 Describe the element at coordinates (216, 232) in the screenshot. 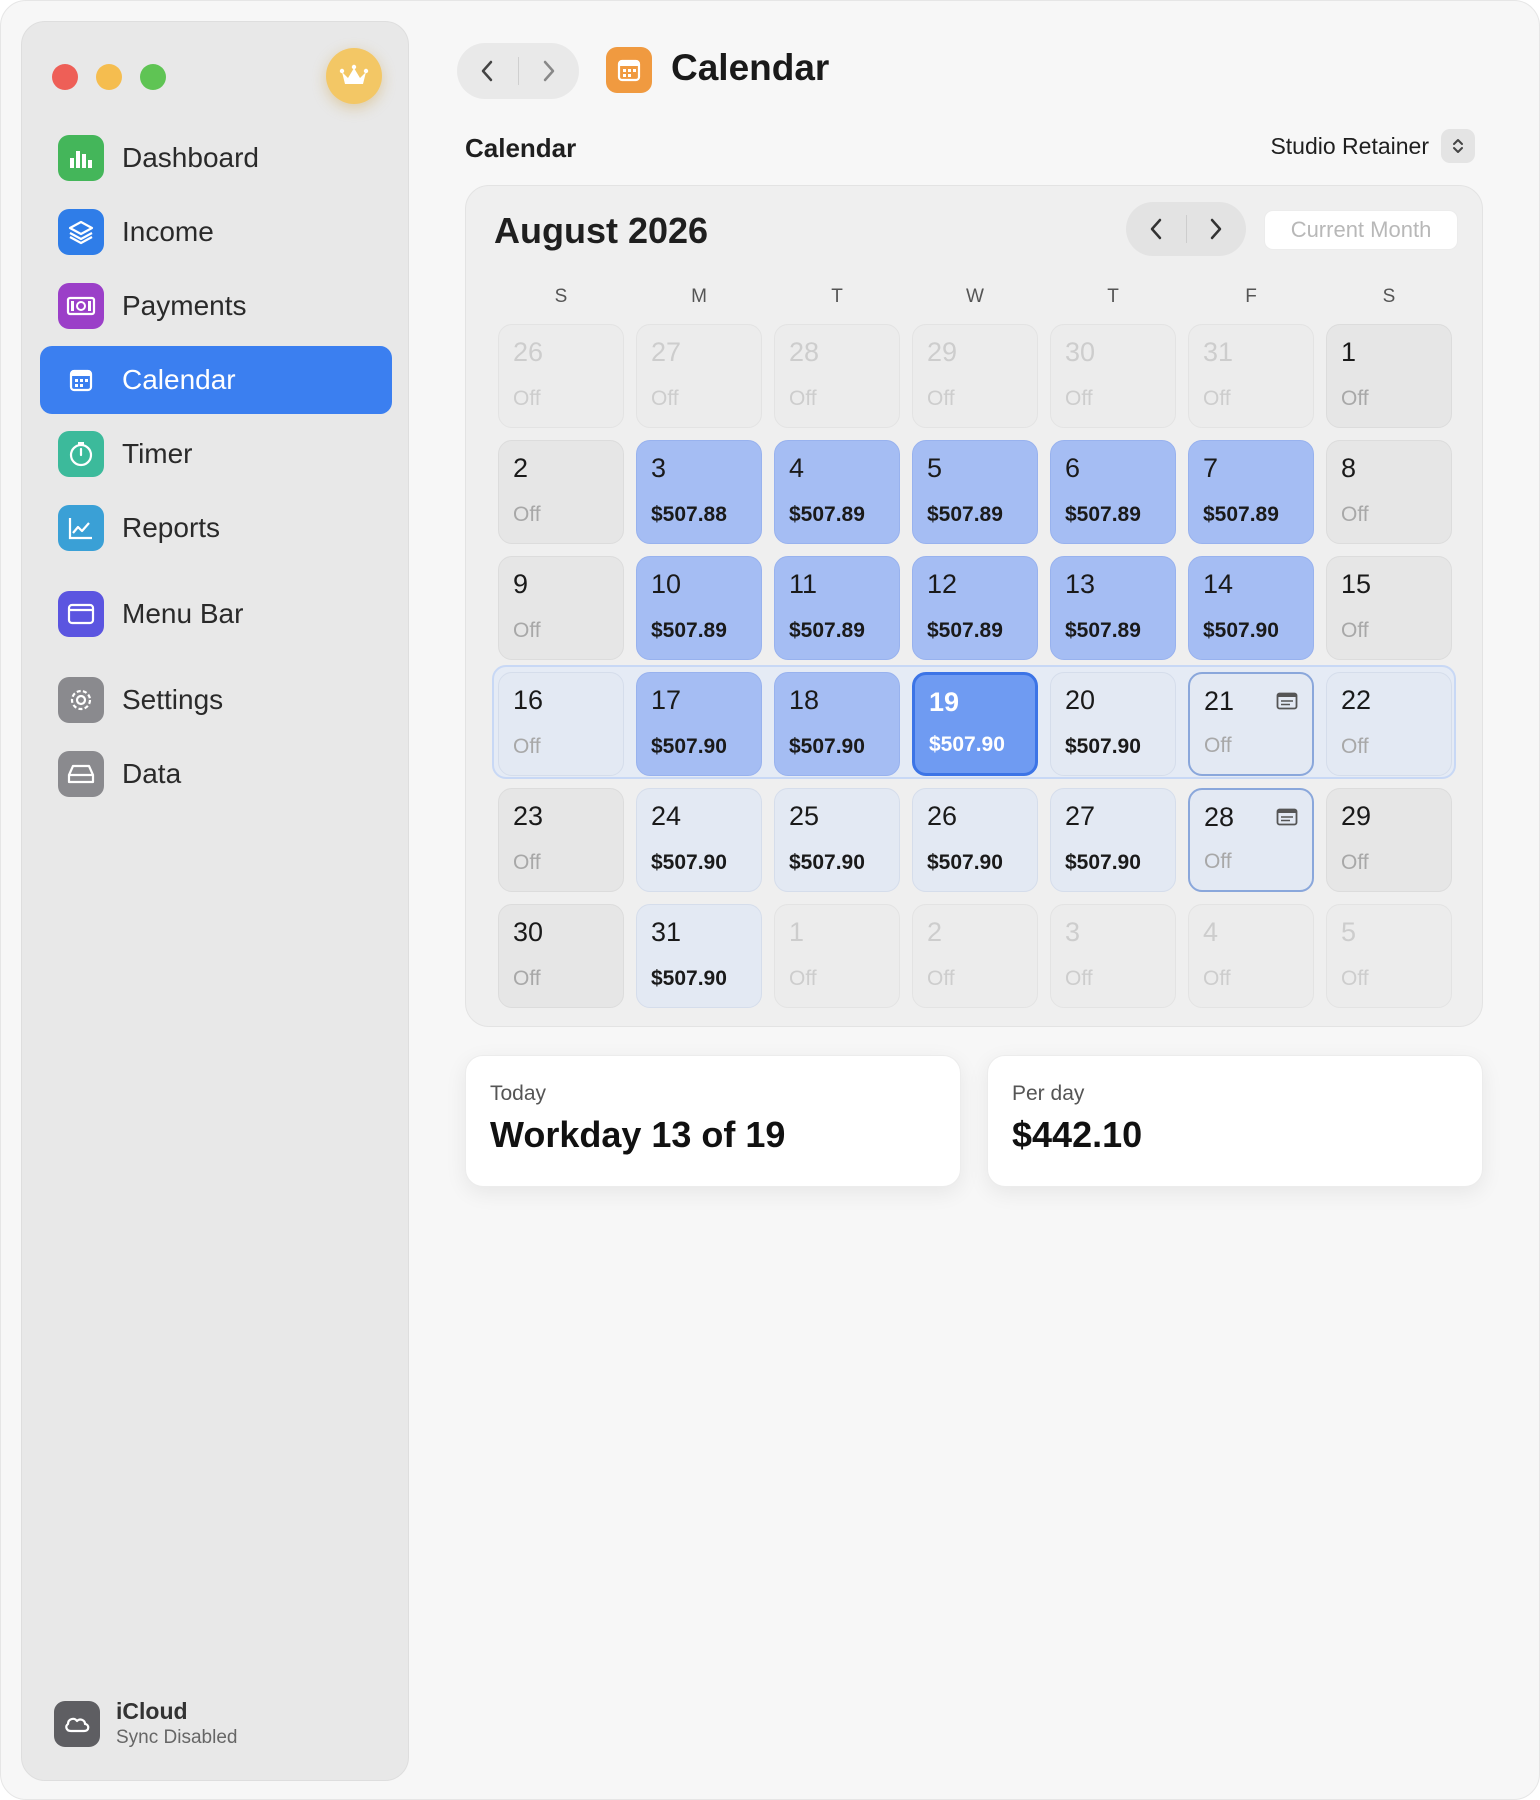

I see `sidebar-item-income: Income` at that location.